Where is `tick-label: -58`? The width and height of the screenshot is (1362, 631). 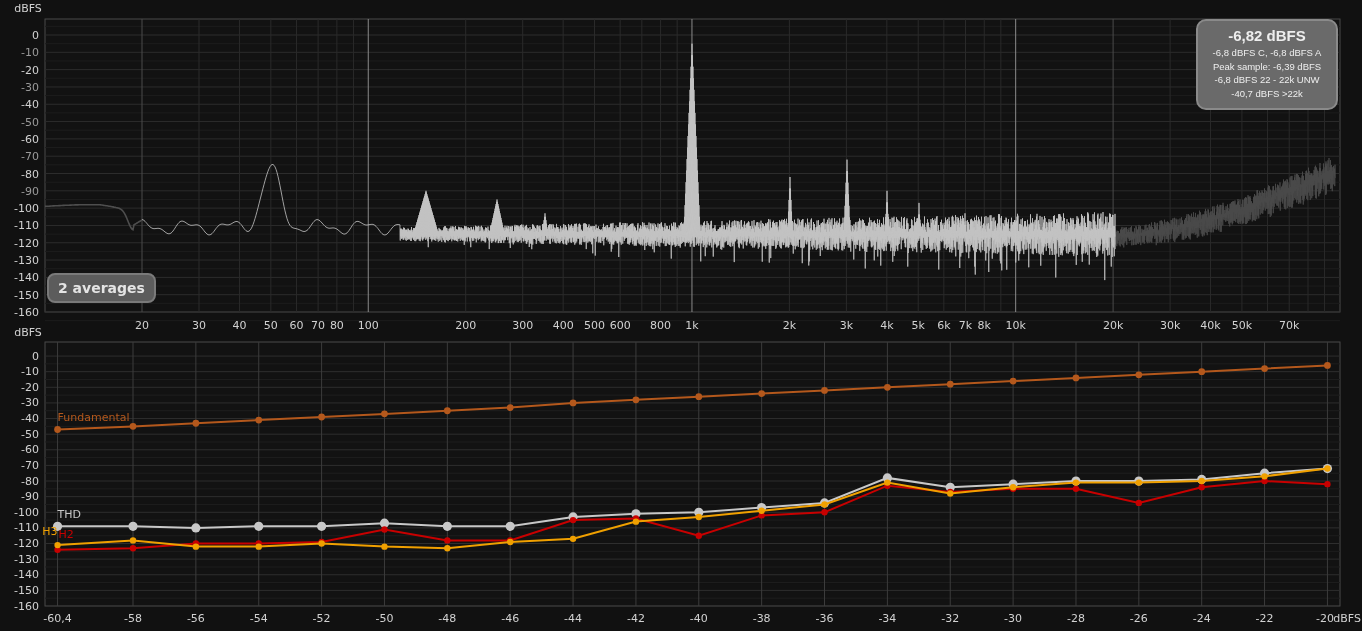 tick-label: -58 is located at coordinates (133, 618).